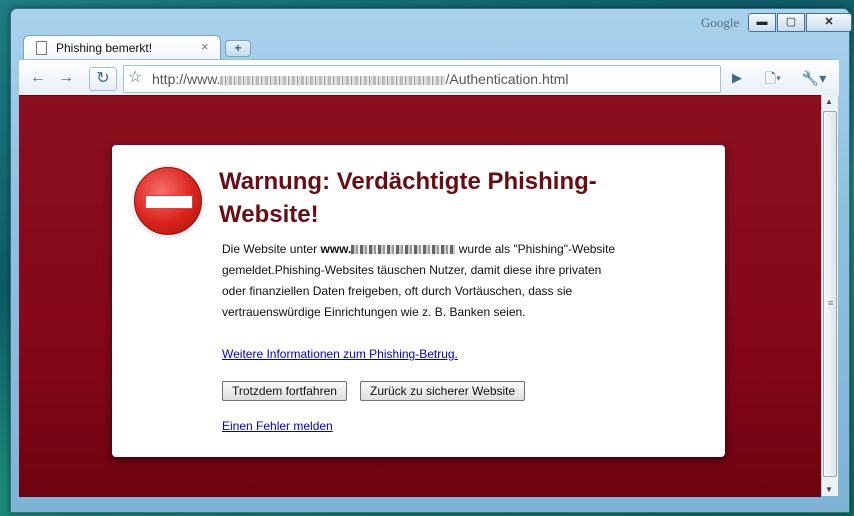  I want to click on arrow-right-icon: →, so click(66, 78).